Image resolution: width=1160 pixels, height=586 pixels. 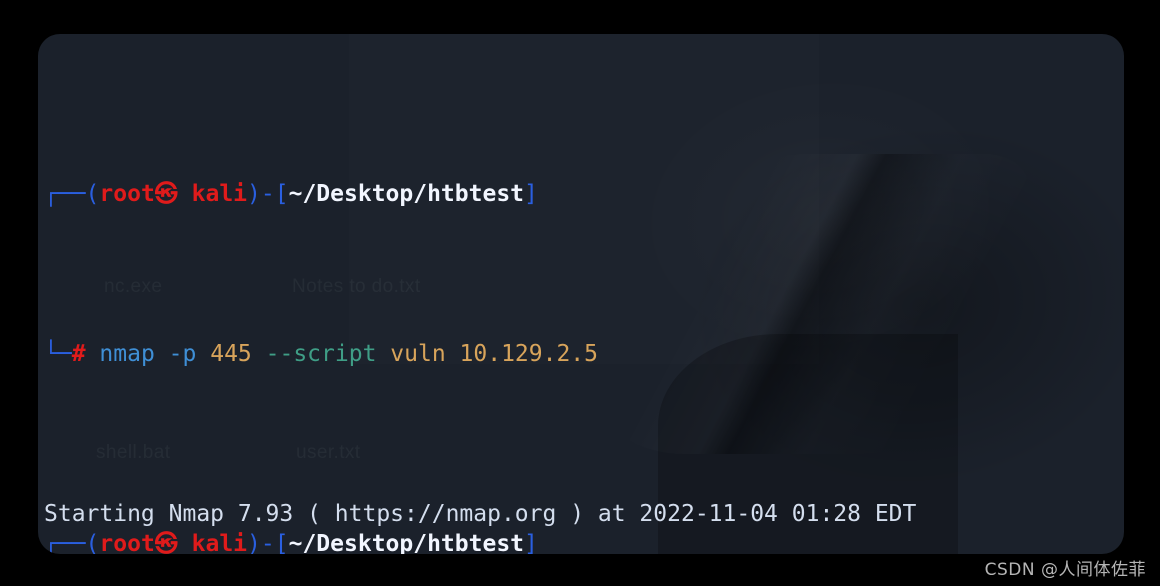 I want to click on prompt-box-bottom-icon: └─, so click(x=58, y=354).